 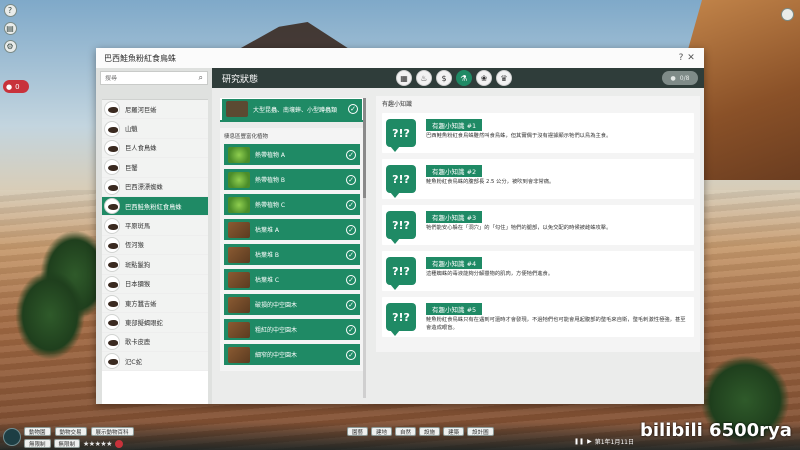 I want to click on species-item: 歌卡皮鹿, so click(x=155, y=342).